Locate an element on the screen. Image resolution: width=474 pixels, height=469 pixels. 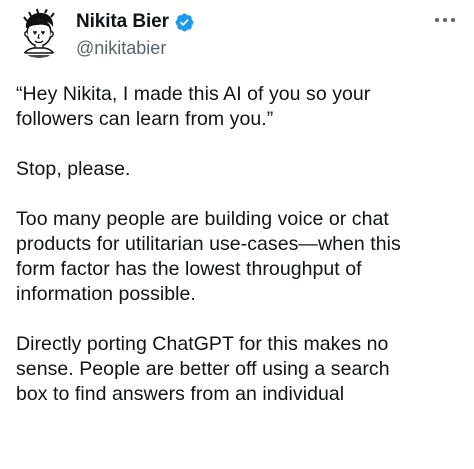
author-info: Nikita Bier @nikitabier is located at coordinates (135, 34).